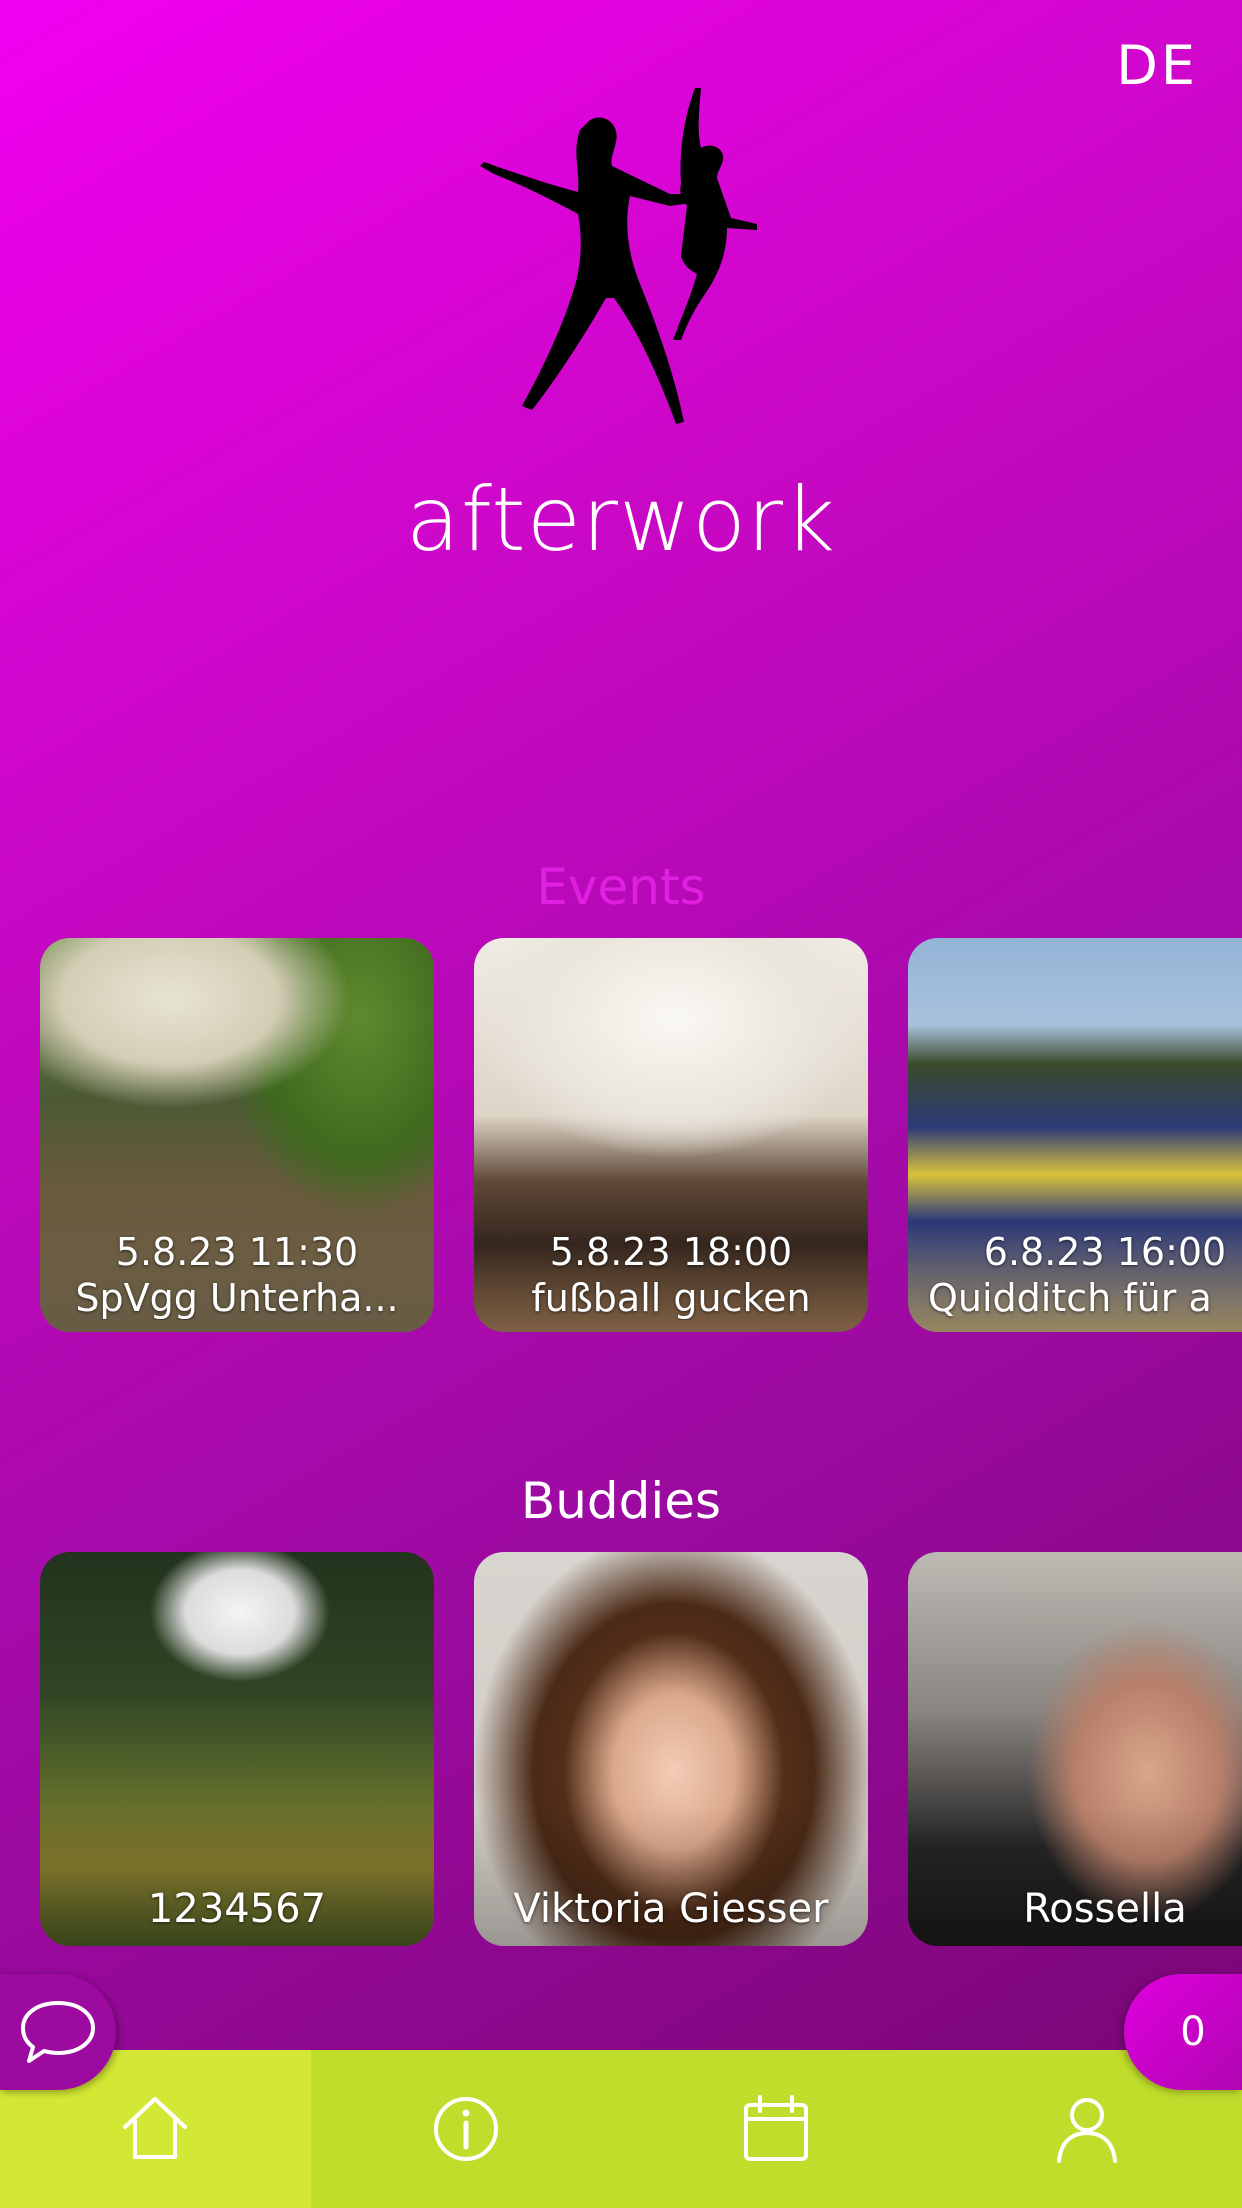 Image resolution: width=1242 pixels, height=2208 pixels. I want to click on app-logo-text: afterwork, so click(621, 519).